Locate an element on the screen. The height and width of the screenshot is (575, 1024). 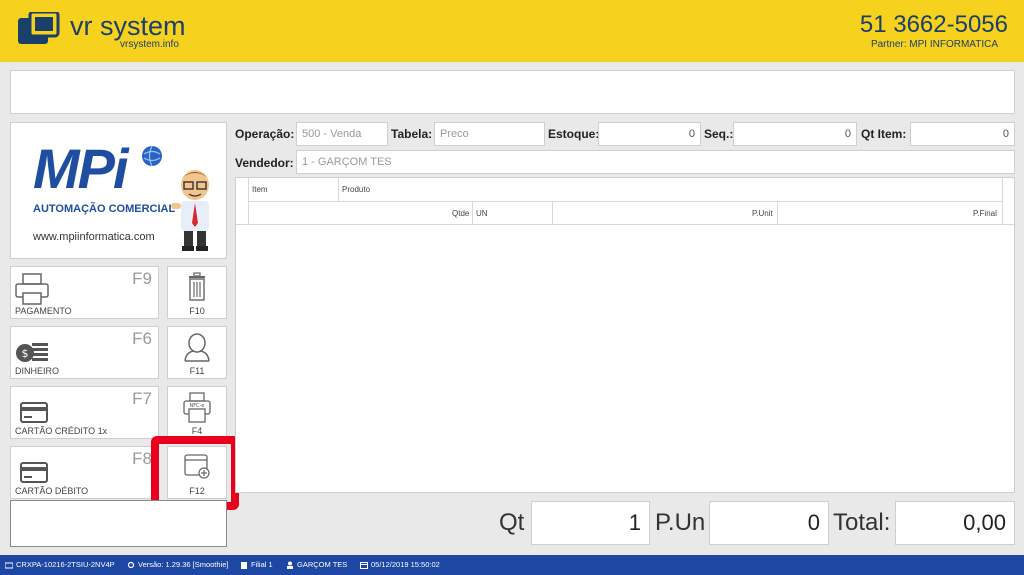
qt-item-label: Qt Item: is located at coordinates (884, 134).